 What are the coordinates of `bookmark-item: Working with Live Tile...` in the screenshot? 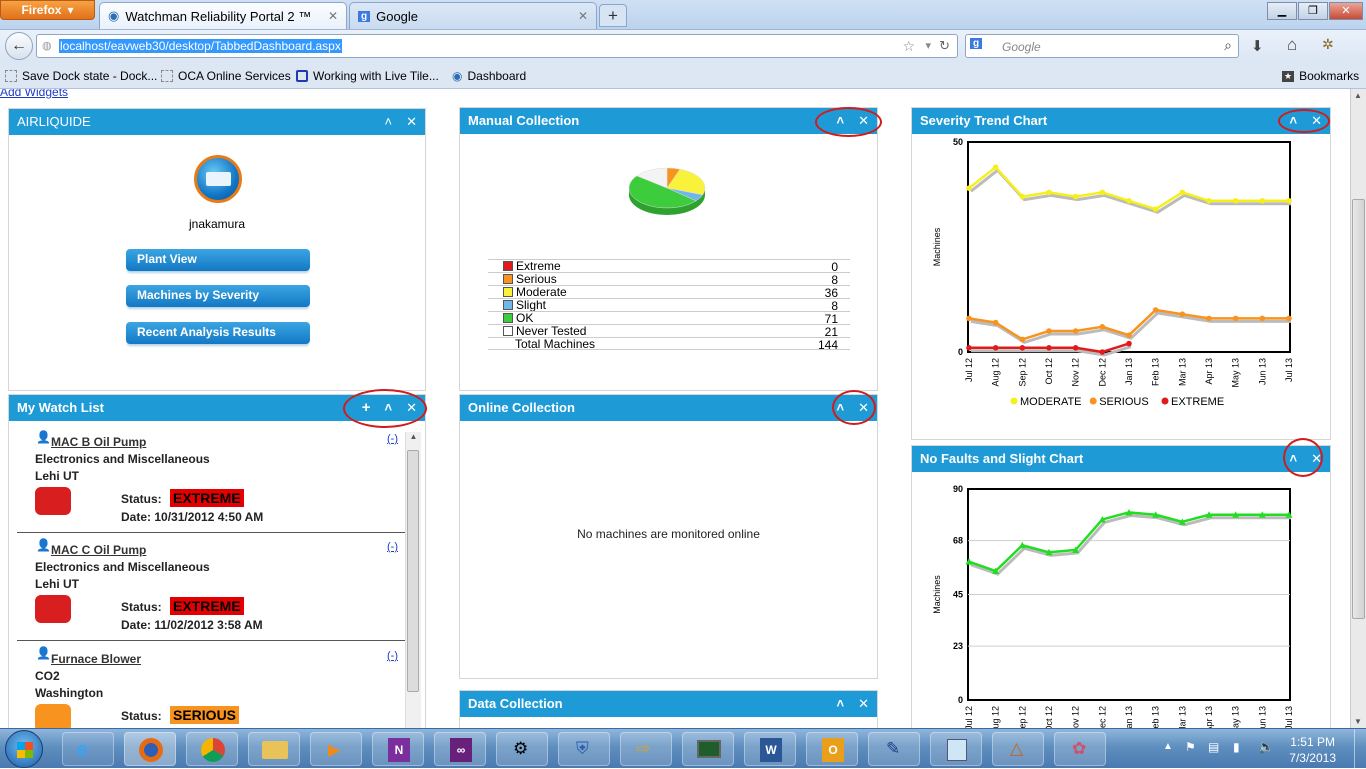 It's located at (367, 76).